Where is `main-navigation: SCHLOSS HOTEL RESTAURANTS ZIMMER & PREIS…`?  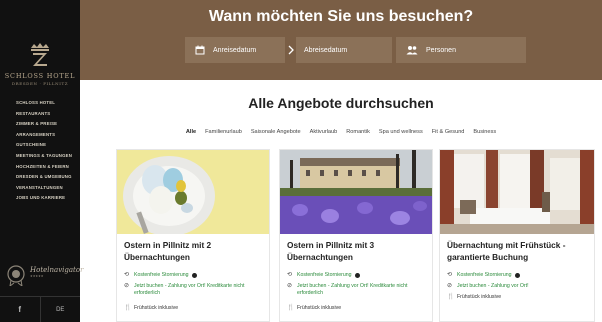
main-navigation: SCHLOSS HOTEL RESTAURANTS ZIMMER & PREIS… is located at coordinates (44, 151).